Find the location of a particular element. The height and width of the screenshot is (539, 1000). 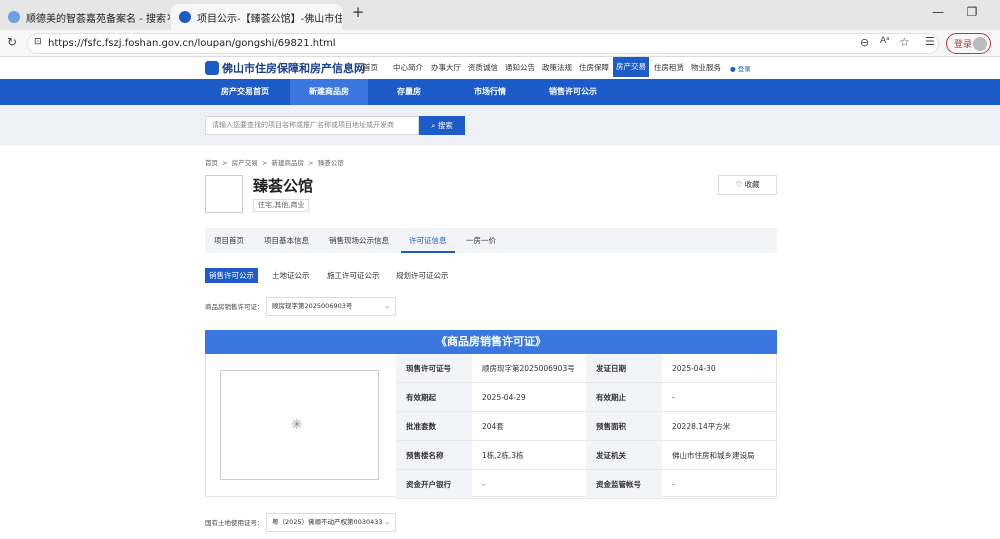

cert-key: 预售面积 is located at coordinates (624, 426).